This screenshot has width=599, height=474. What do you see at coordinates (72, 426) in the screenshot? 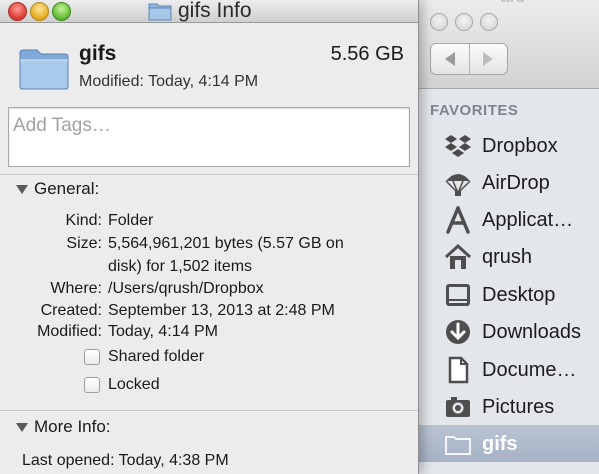
I see `more-info-heading: More Info:` at bounding box center [72, 426].